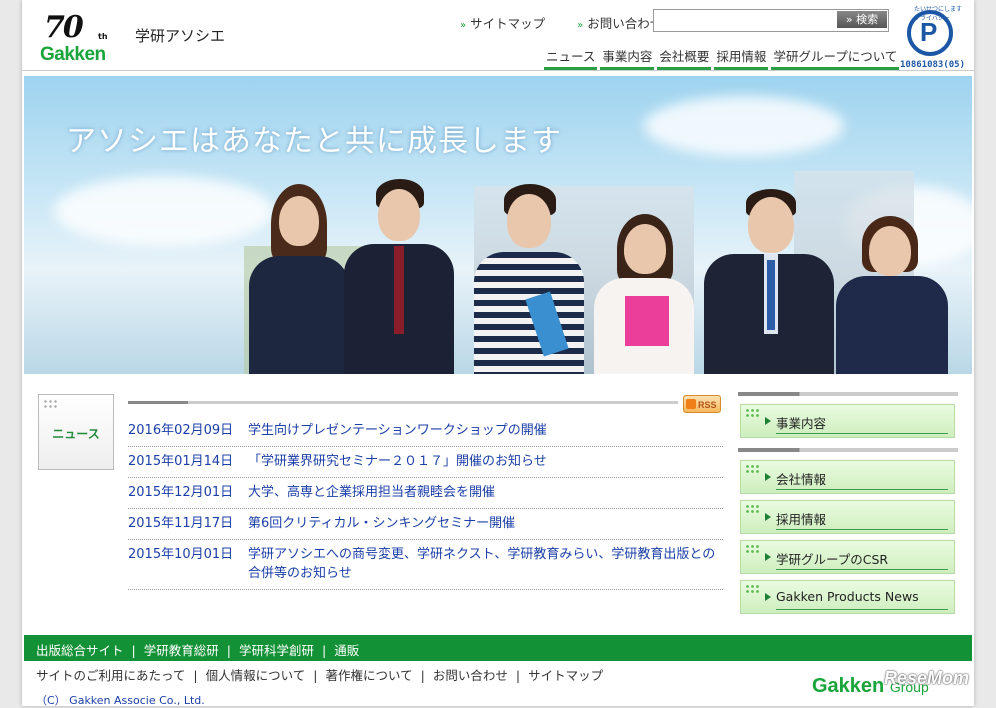 This screenshot has width=996, height=708. What do you see at coordinates (847, 517) in the screenshot?
I see `side-item-recruit: 採用情報` at bounding box center [847, 517].